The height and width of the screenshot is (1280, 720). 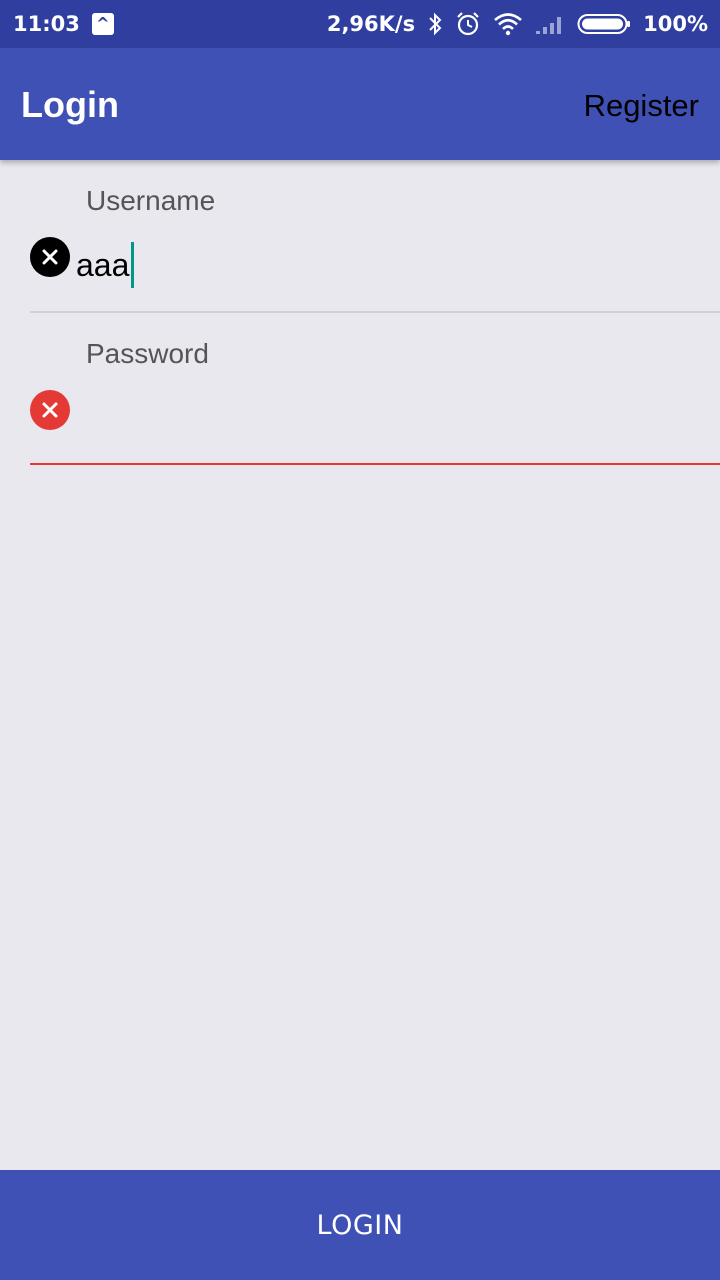 What do you see at coordinates (70, 104) in the screenshot?
I see `page-title: Login` at bounding box center [70, 104].